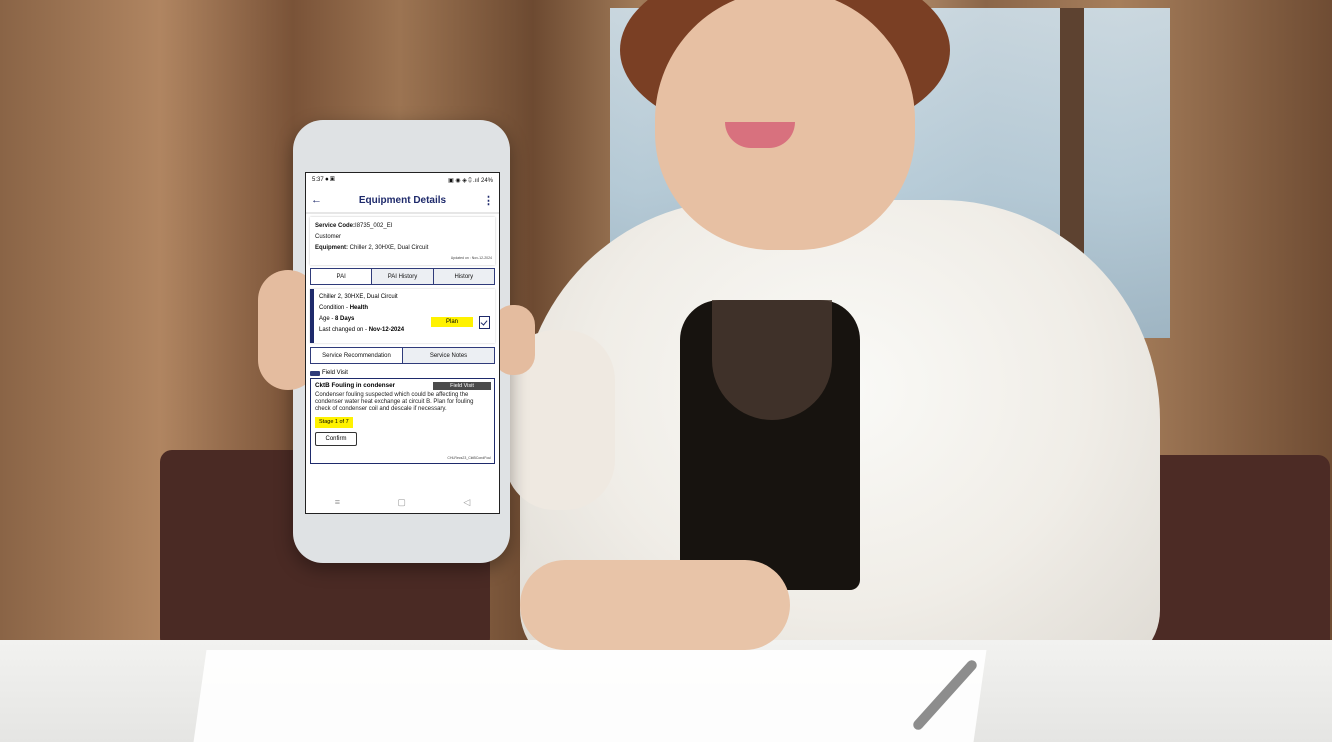 The image size is (1332, 742). I want to click on tab-history: History, so click(463, 276).